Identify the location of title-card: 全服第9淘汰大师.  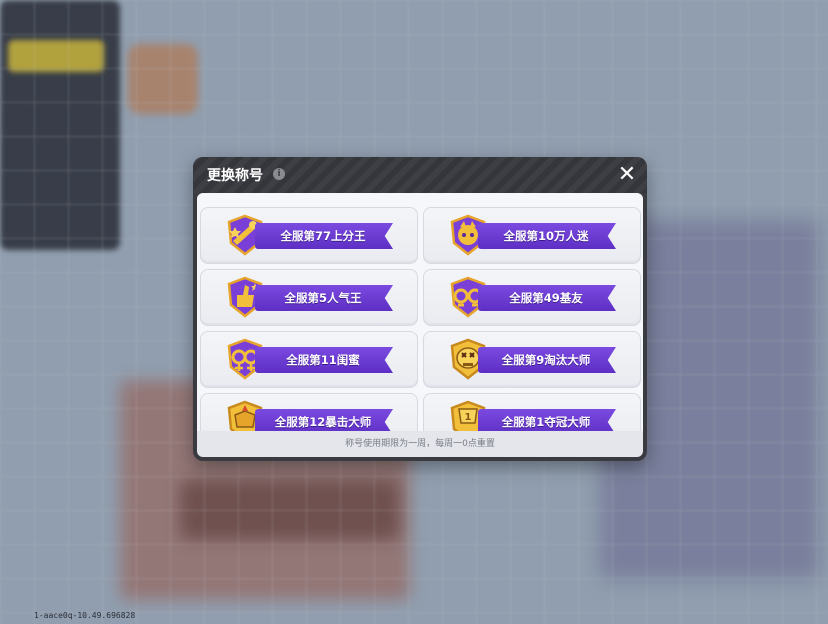
(532, 359).